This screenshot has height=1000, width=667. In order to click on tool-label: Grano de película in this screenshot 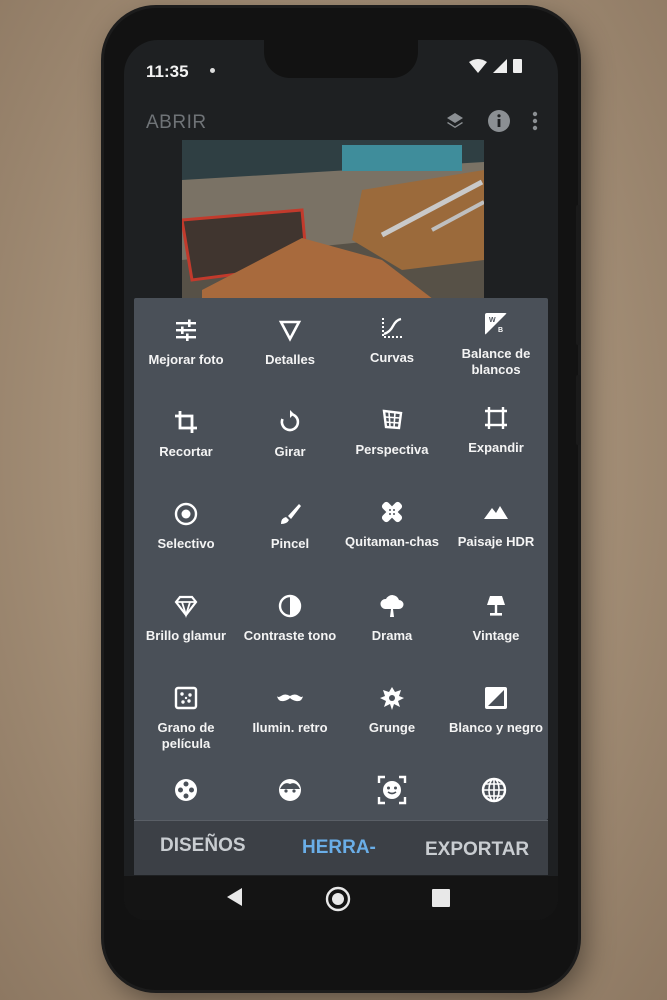, I will do `click(186, 735)`.